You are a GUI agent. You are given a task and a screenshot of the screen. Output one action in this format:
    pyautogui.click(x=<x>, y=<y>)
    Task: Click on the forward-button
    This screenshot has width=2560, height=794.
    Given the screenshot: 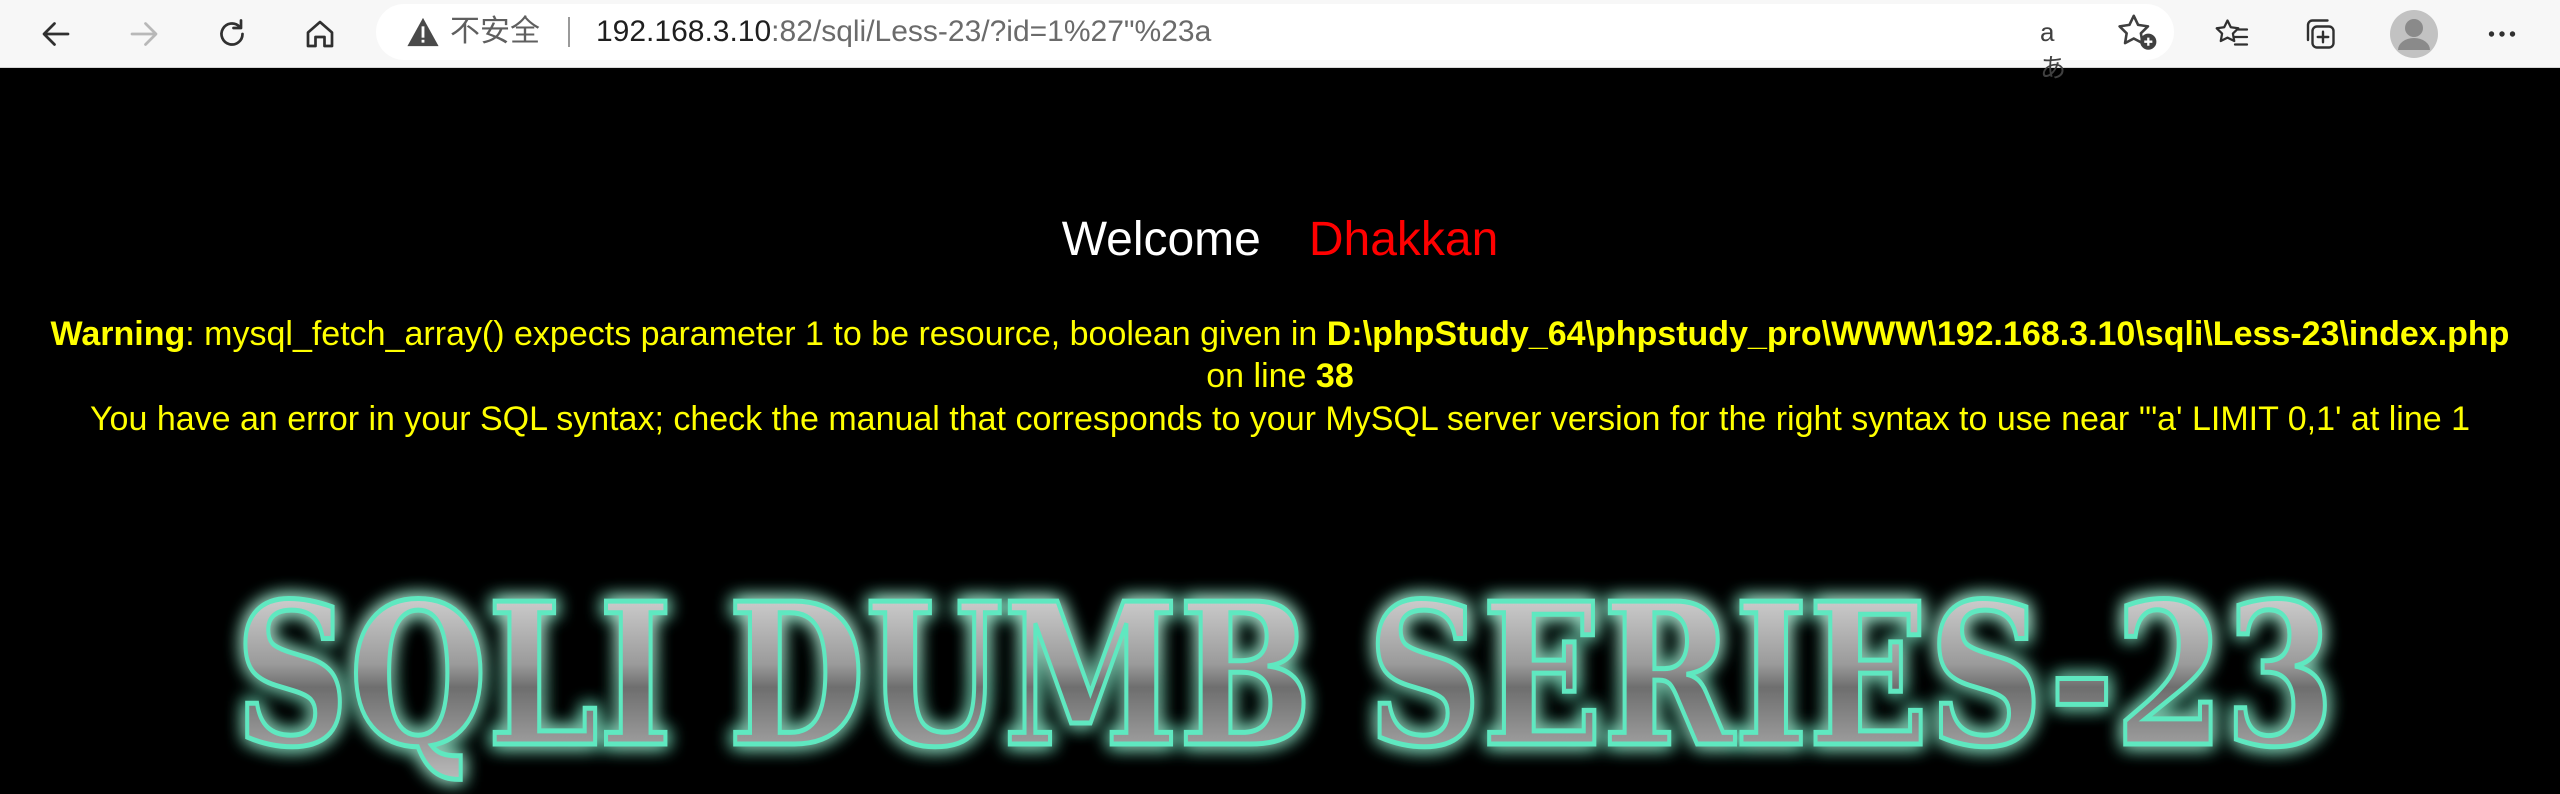 What is the action you would take?
    pyautogui.click(x=144, y=34)
    